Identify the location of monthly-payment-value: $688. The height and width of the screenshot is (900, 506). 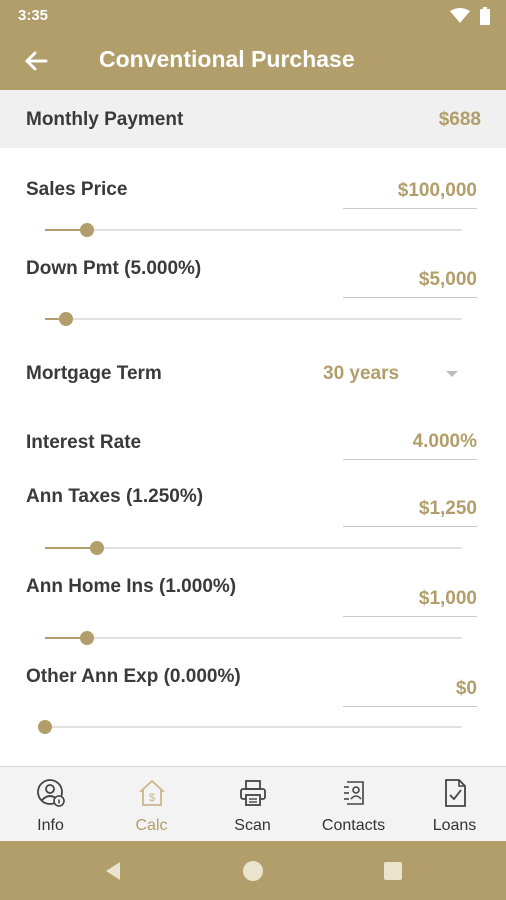
(459, 119).